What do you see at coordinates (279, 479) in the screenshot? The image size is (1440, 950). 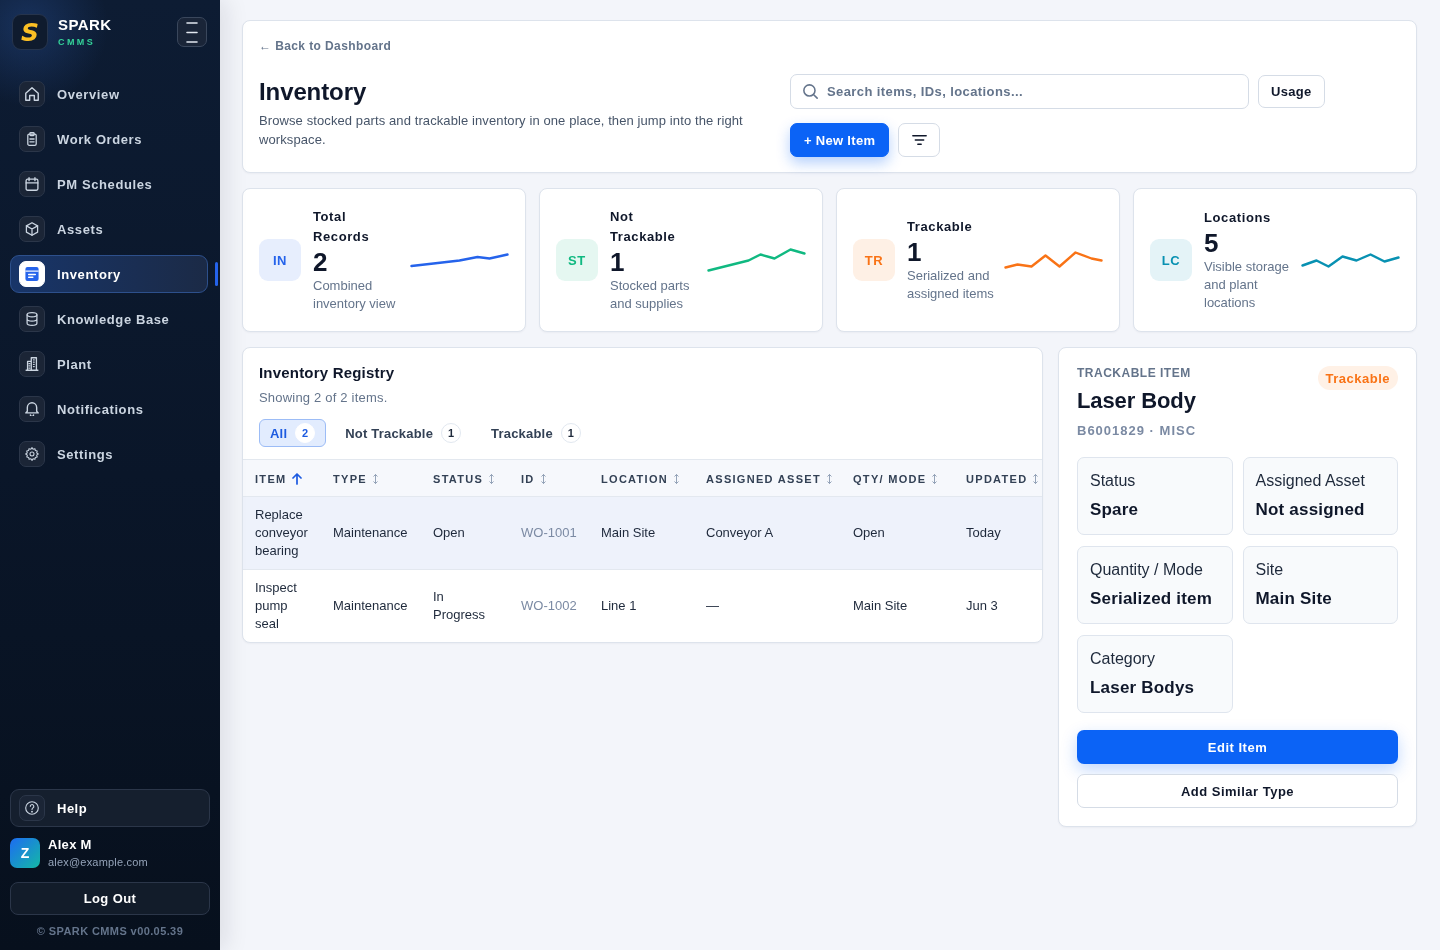 I see `column-header: ITEM` at bounding box center [279, 479].